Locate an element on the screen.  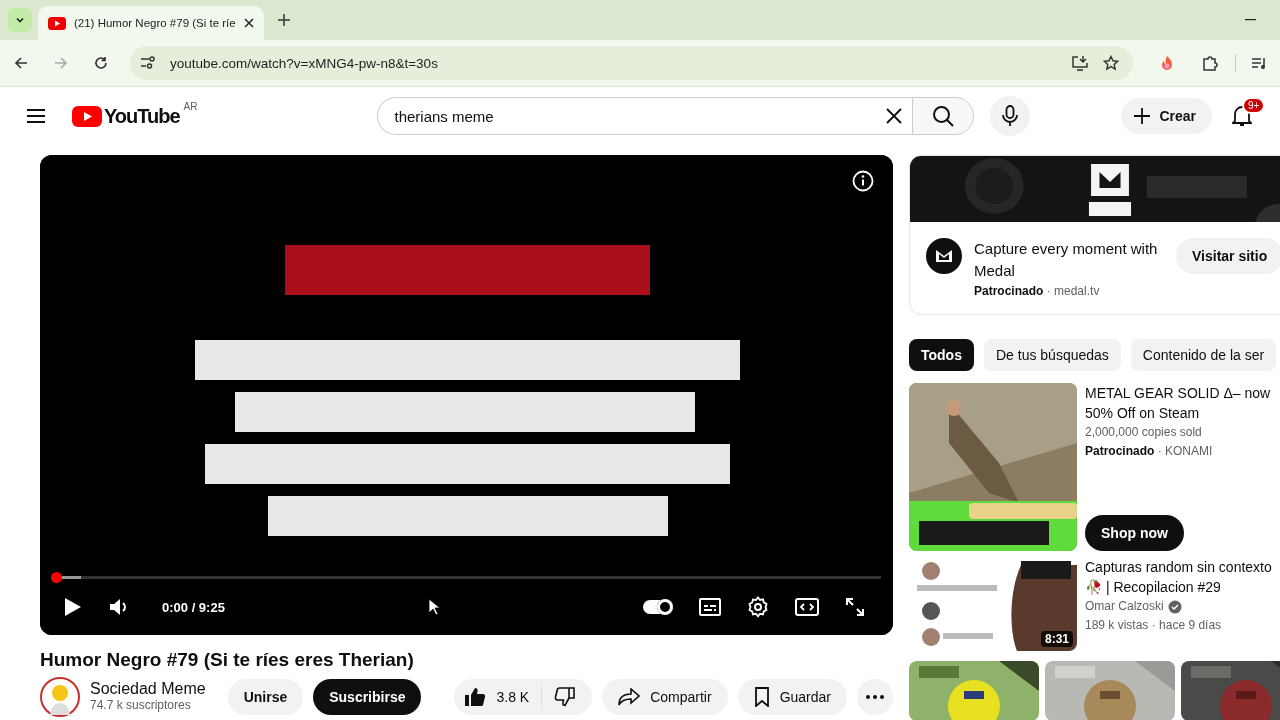
tab-search-button is located at coordinates (20, 20).